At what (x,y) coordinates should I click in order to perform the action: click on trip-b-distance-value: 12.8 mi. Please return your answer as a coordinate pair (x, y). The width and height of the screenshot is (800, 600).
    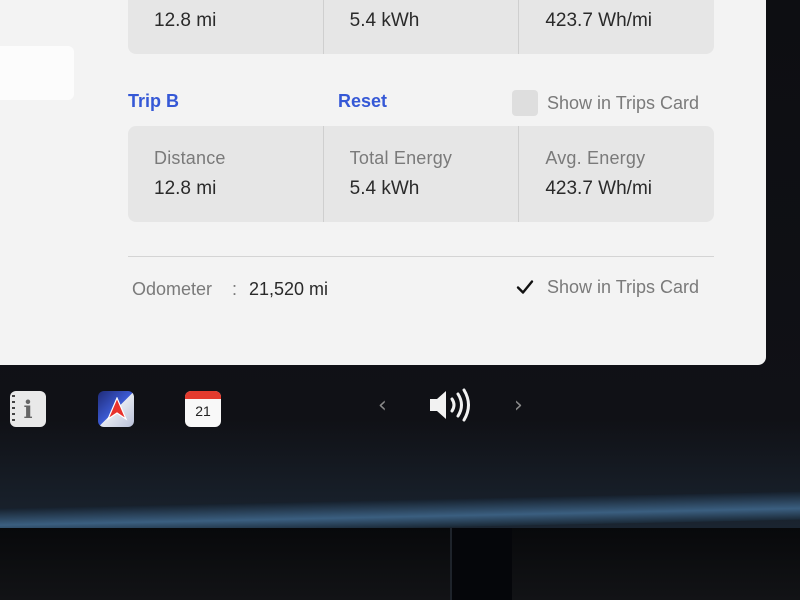
    Looking at the image, I should click on (185, 188).